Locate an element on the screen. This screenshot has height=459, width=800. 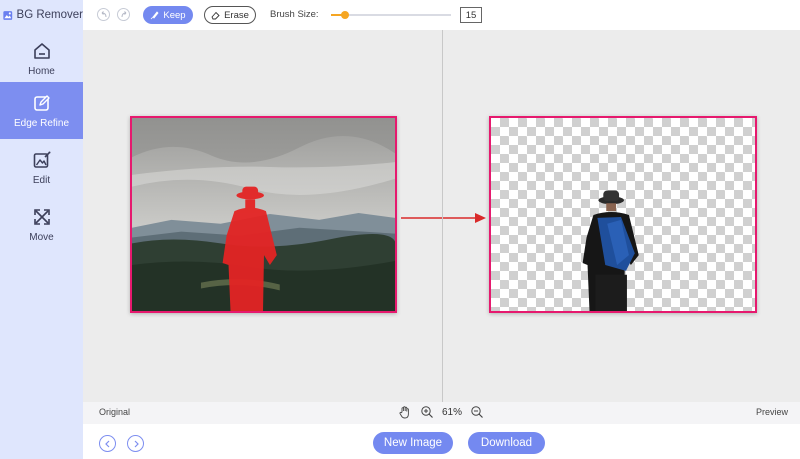
undo-icon is located at coordinates (103, 13).